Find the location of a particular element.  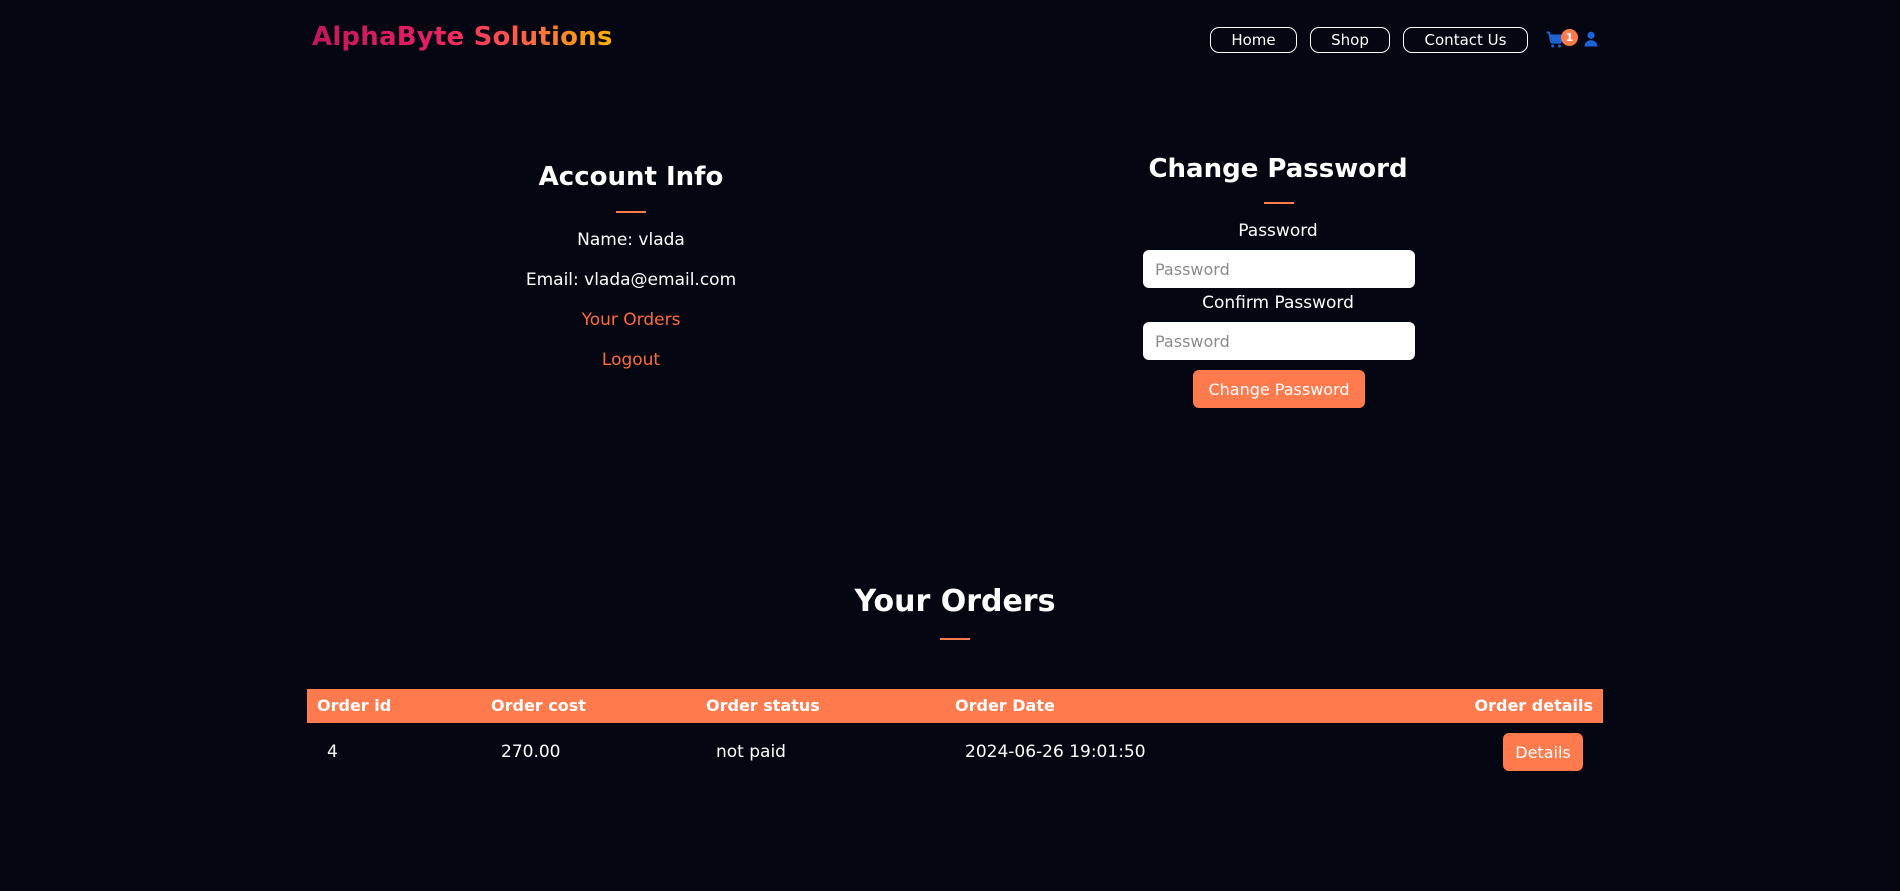

logout-link: Logout is located at coordinates (631, 360).